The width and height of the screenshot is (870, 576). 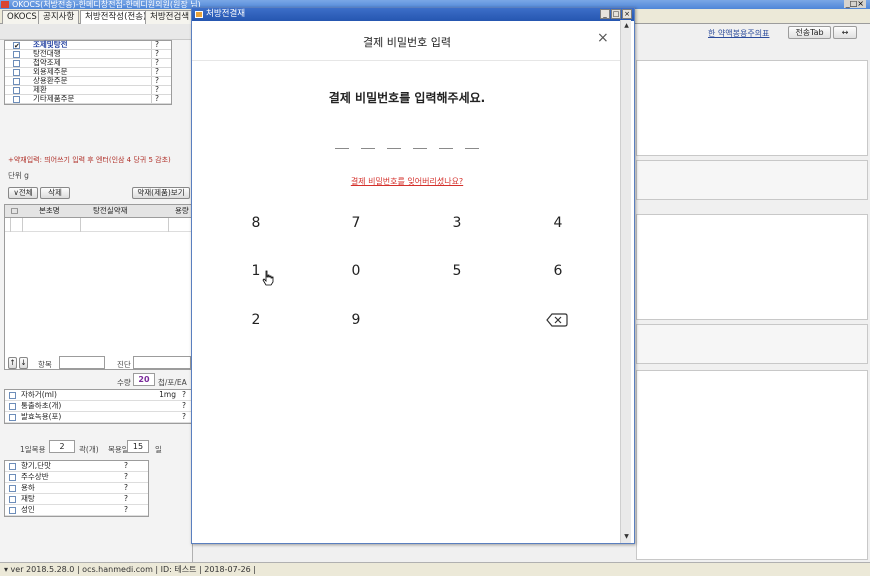 What do you see at coordinates (59, 17) in the screenshot?
I see `tab-notice: 공지사항` at bounding box center [59, 17].